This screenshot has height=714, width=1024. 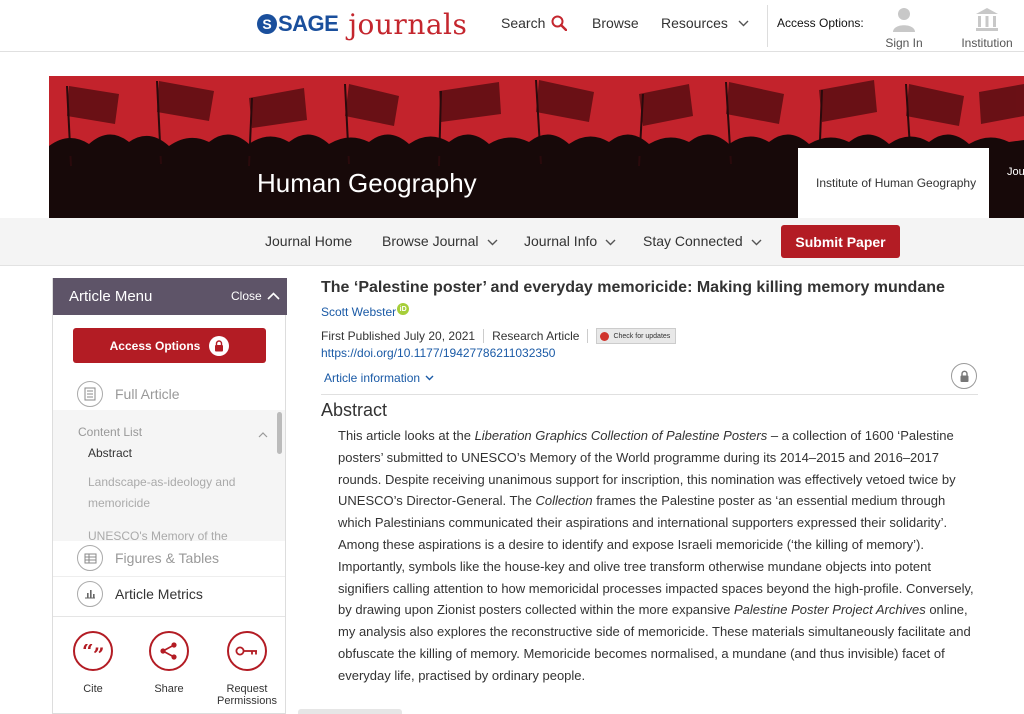 I want to click on share-label: Share, so click(x=169, y=689).